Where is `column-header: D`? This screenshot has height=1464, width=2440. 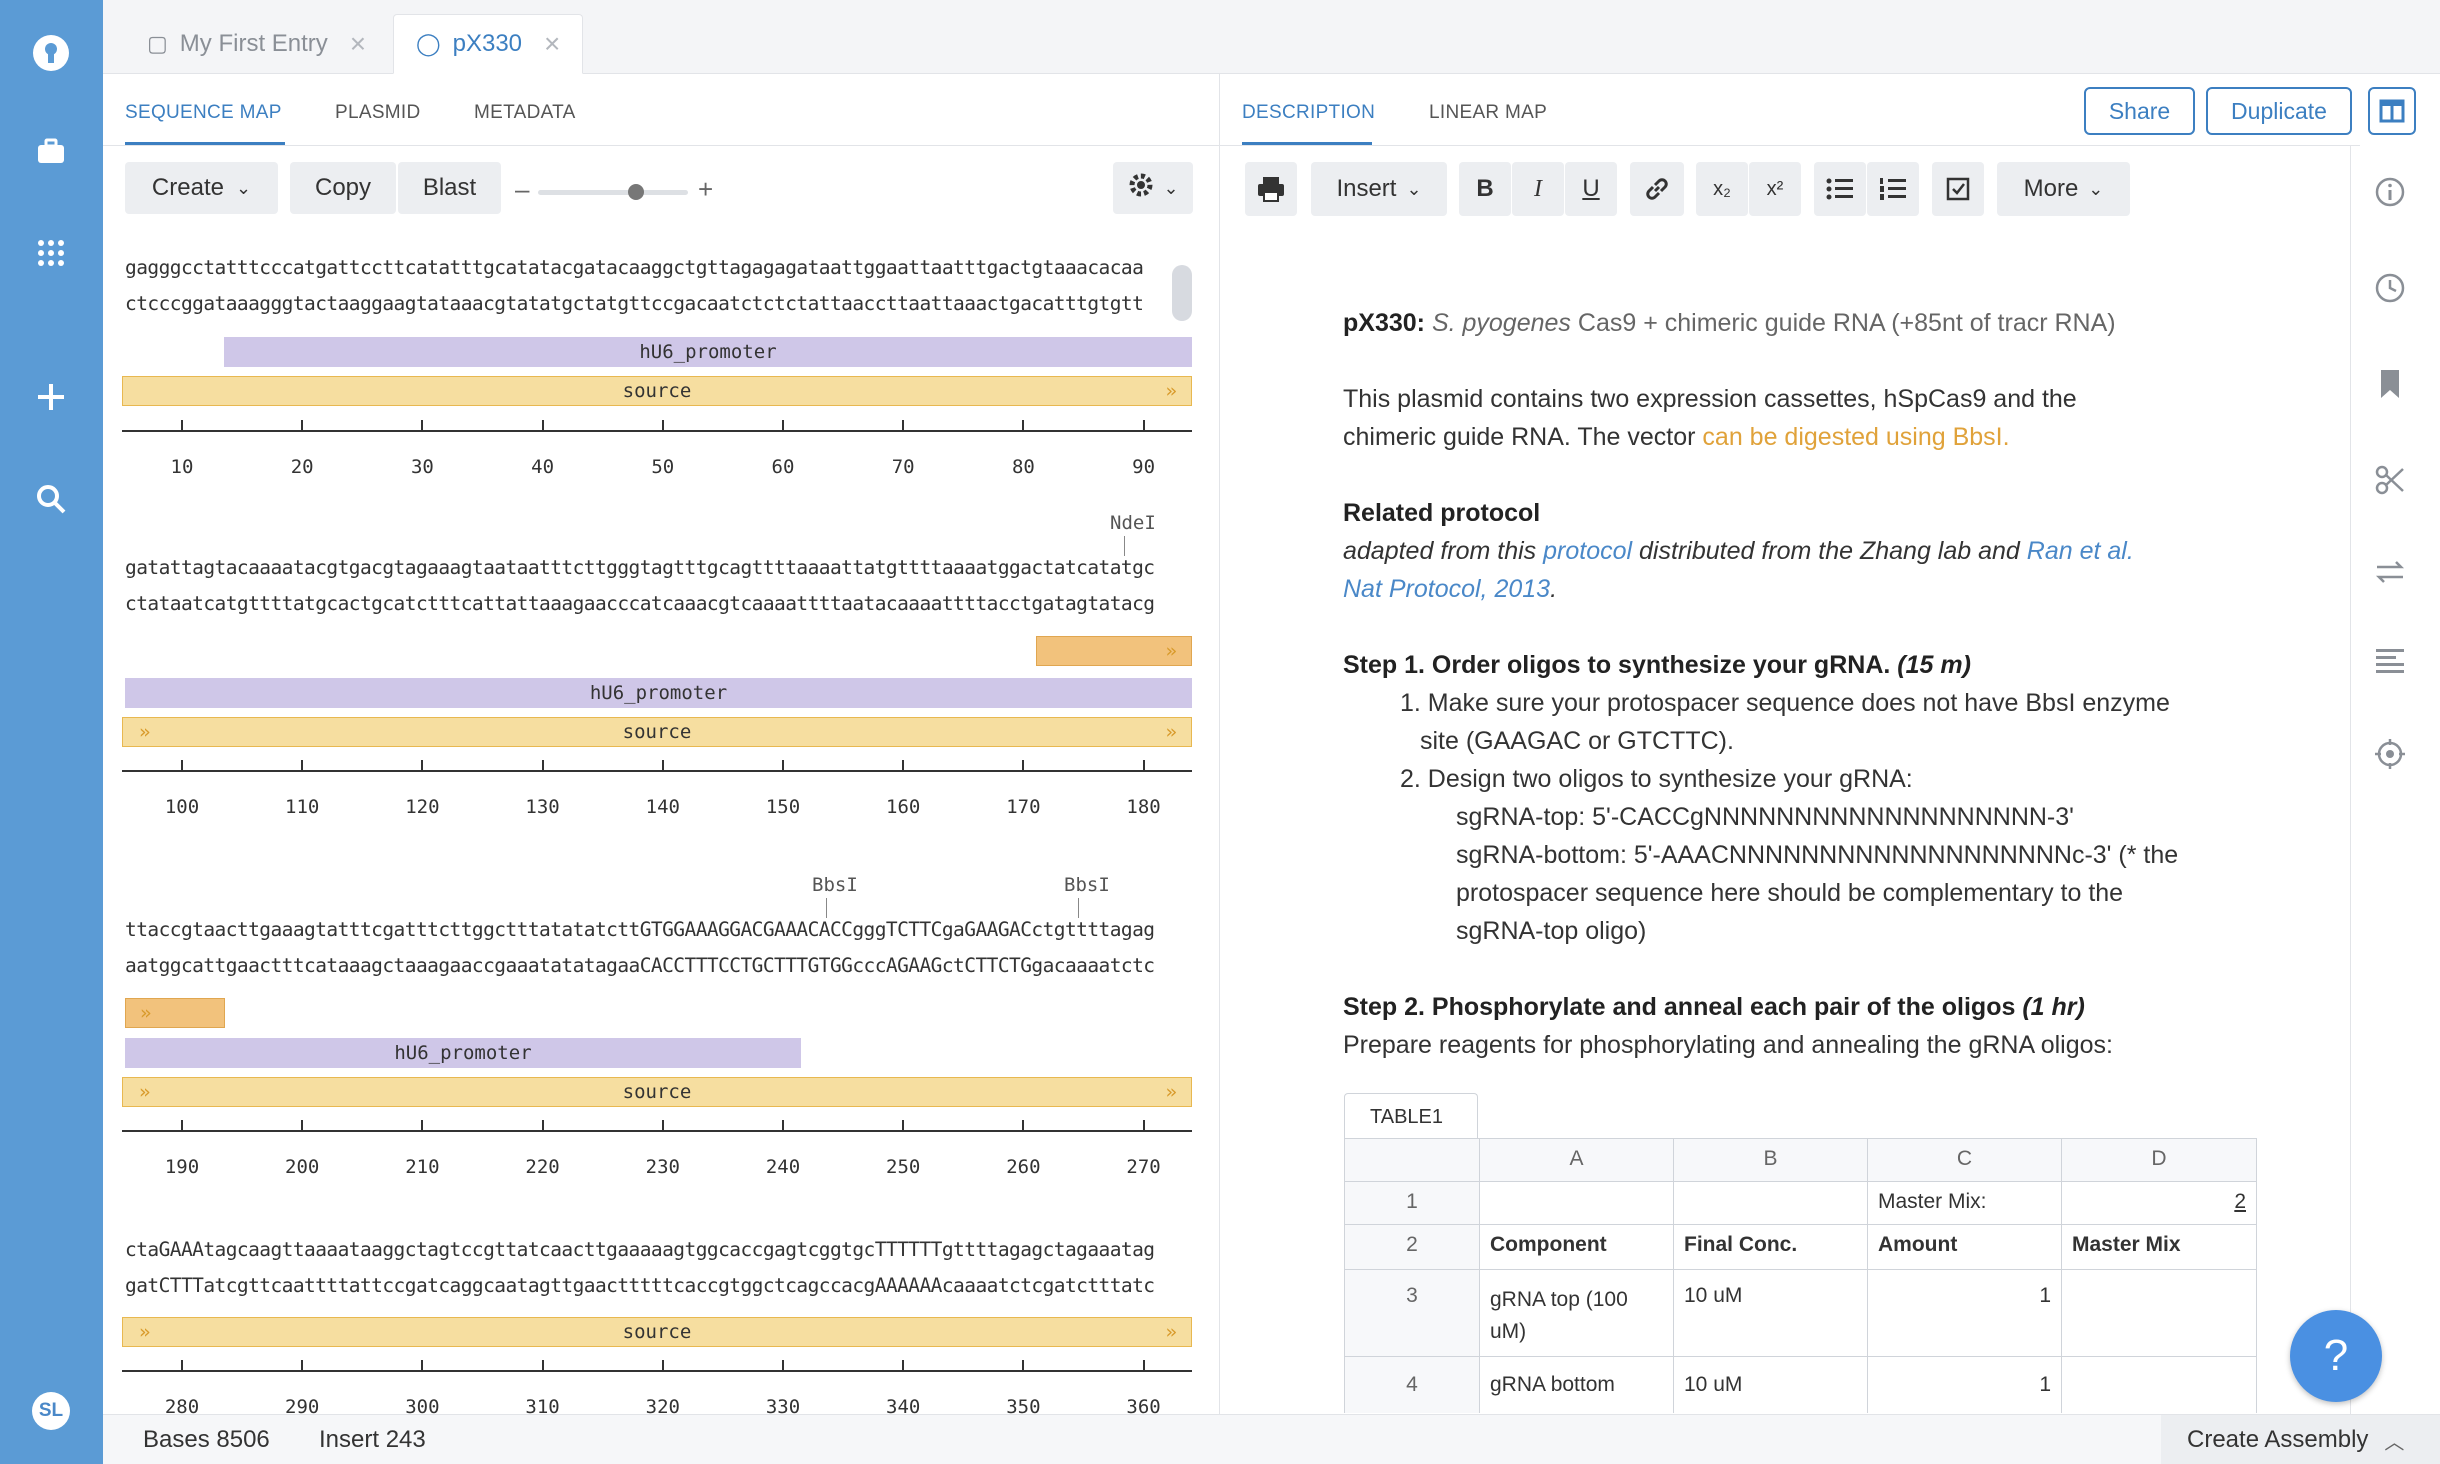 column-header: D is located at coordinates (2159, 1160).